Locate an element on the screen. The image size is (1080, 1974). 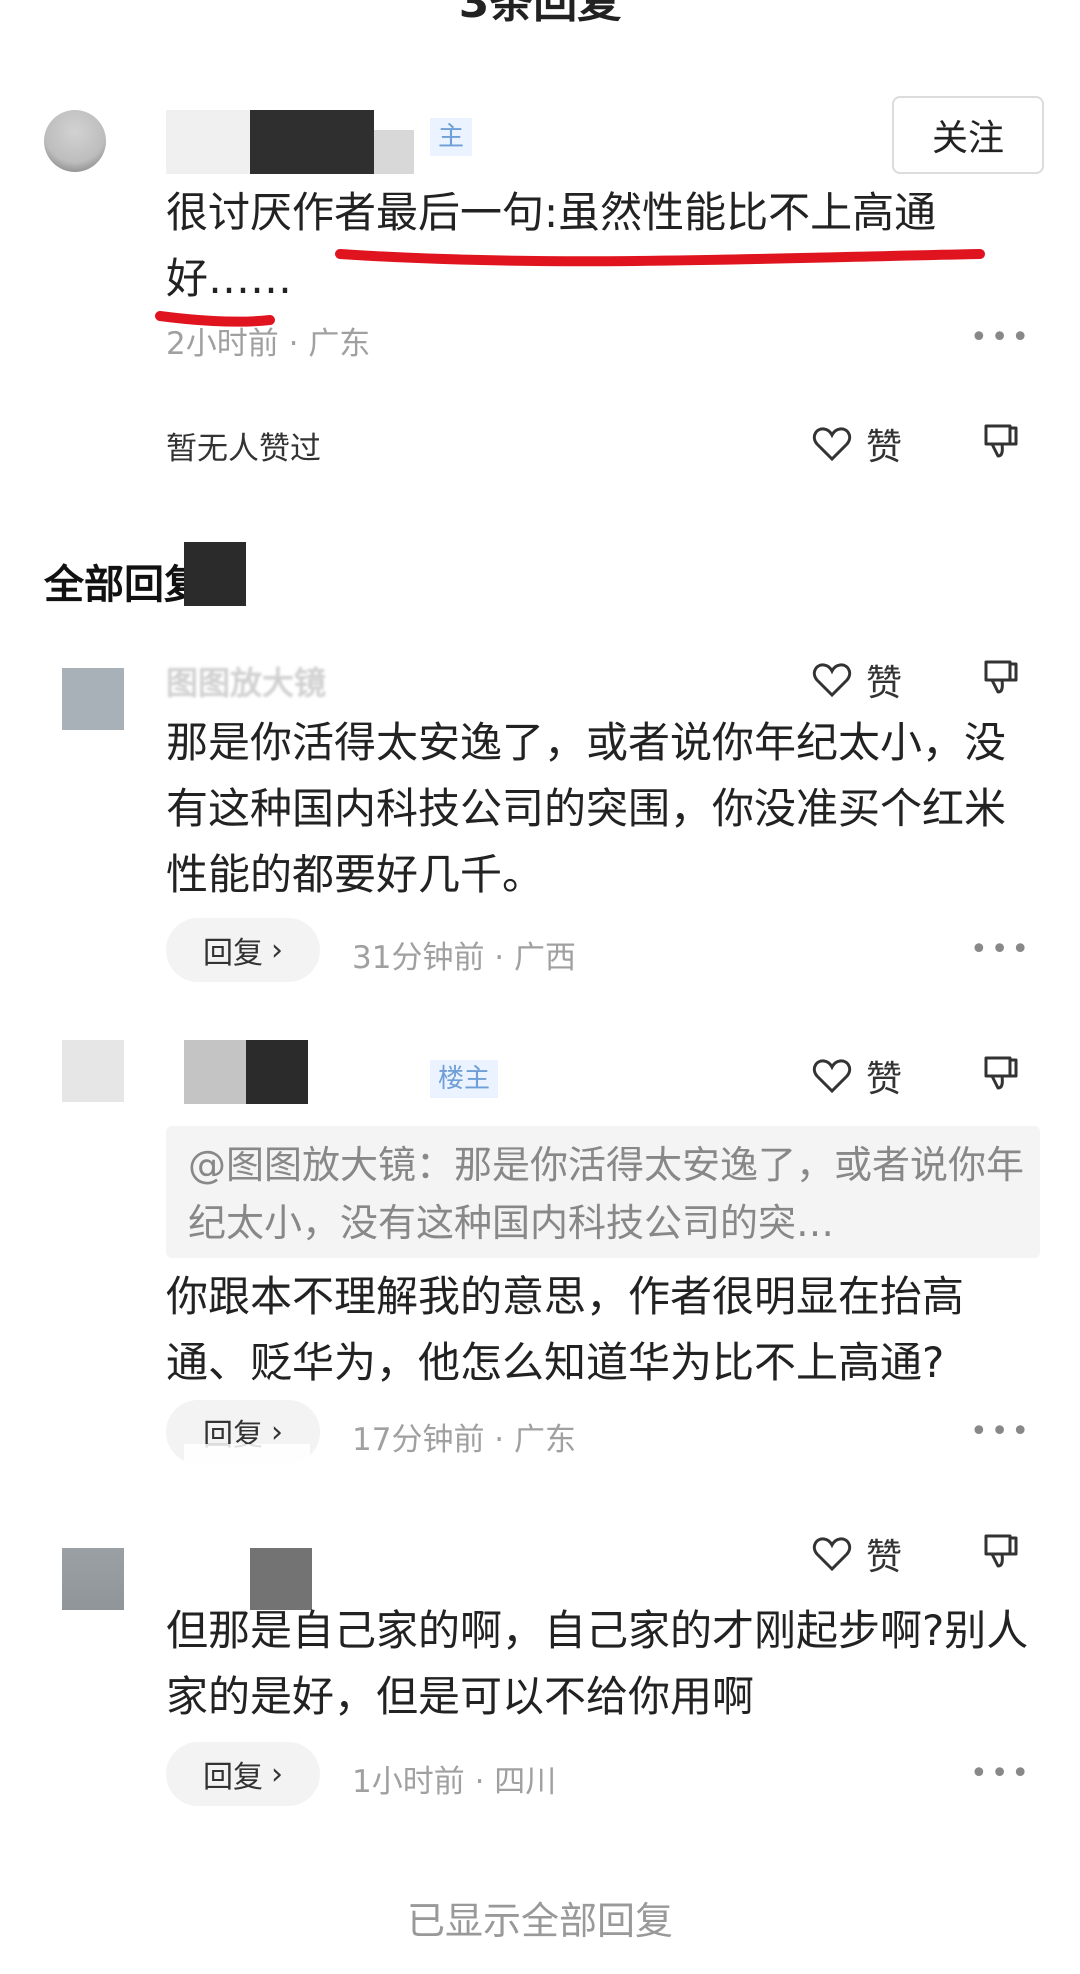
op-avatar is located at coordinates (75, 141).